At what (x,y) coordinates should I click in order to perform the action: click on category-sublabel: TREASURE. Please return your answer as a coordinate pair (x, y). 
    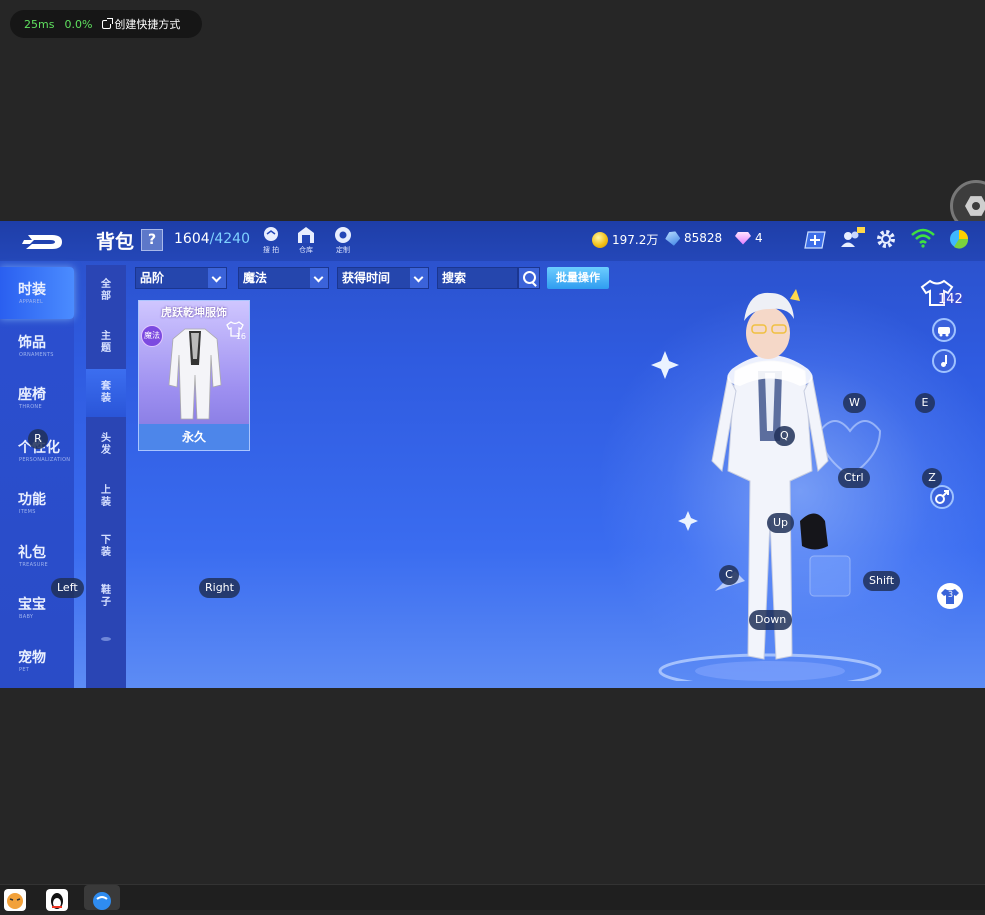
    Looking at the image, I should click on (33, 565).